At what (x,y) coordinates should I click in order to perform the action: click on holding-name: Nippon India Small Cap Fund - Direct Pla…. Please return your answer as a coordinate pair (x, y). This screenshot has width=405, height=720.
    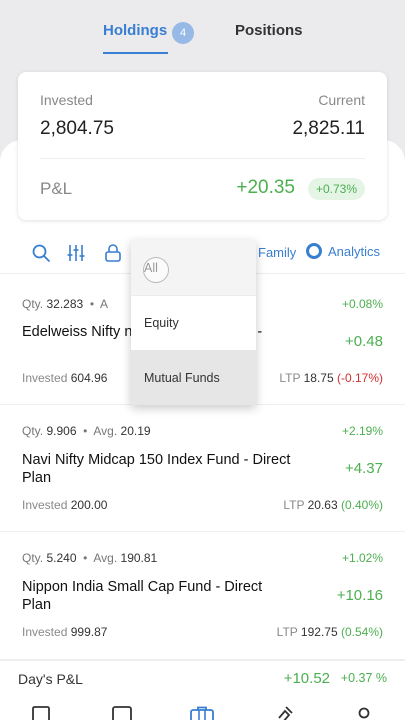
    Looking at the image, I should click on (142, 596).